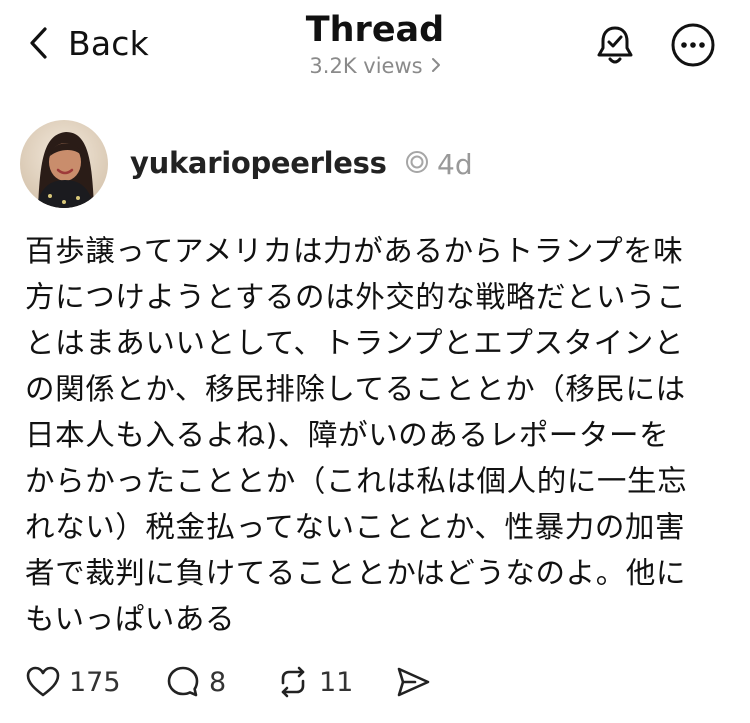 The image size is (750, 723). What do you see at coordinates (375, 30) in the screenshot?
I see `page-title: Thread` at bounding box center [375, 30].